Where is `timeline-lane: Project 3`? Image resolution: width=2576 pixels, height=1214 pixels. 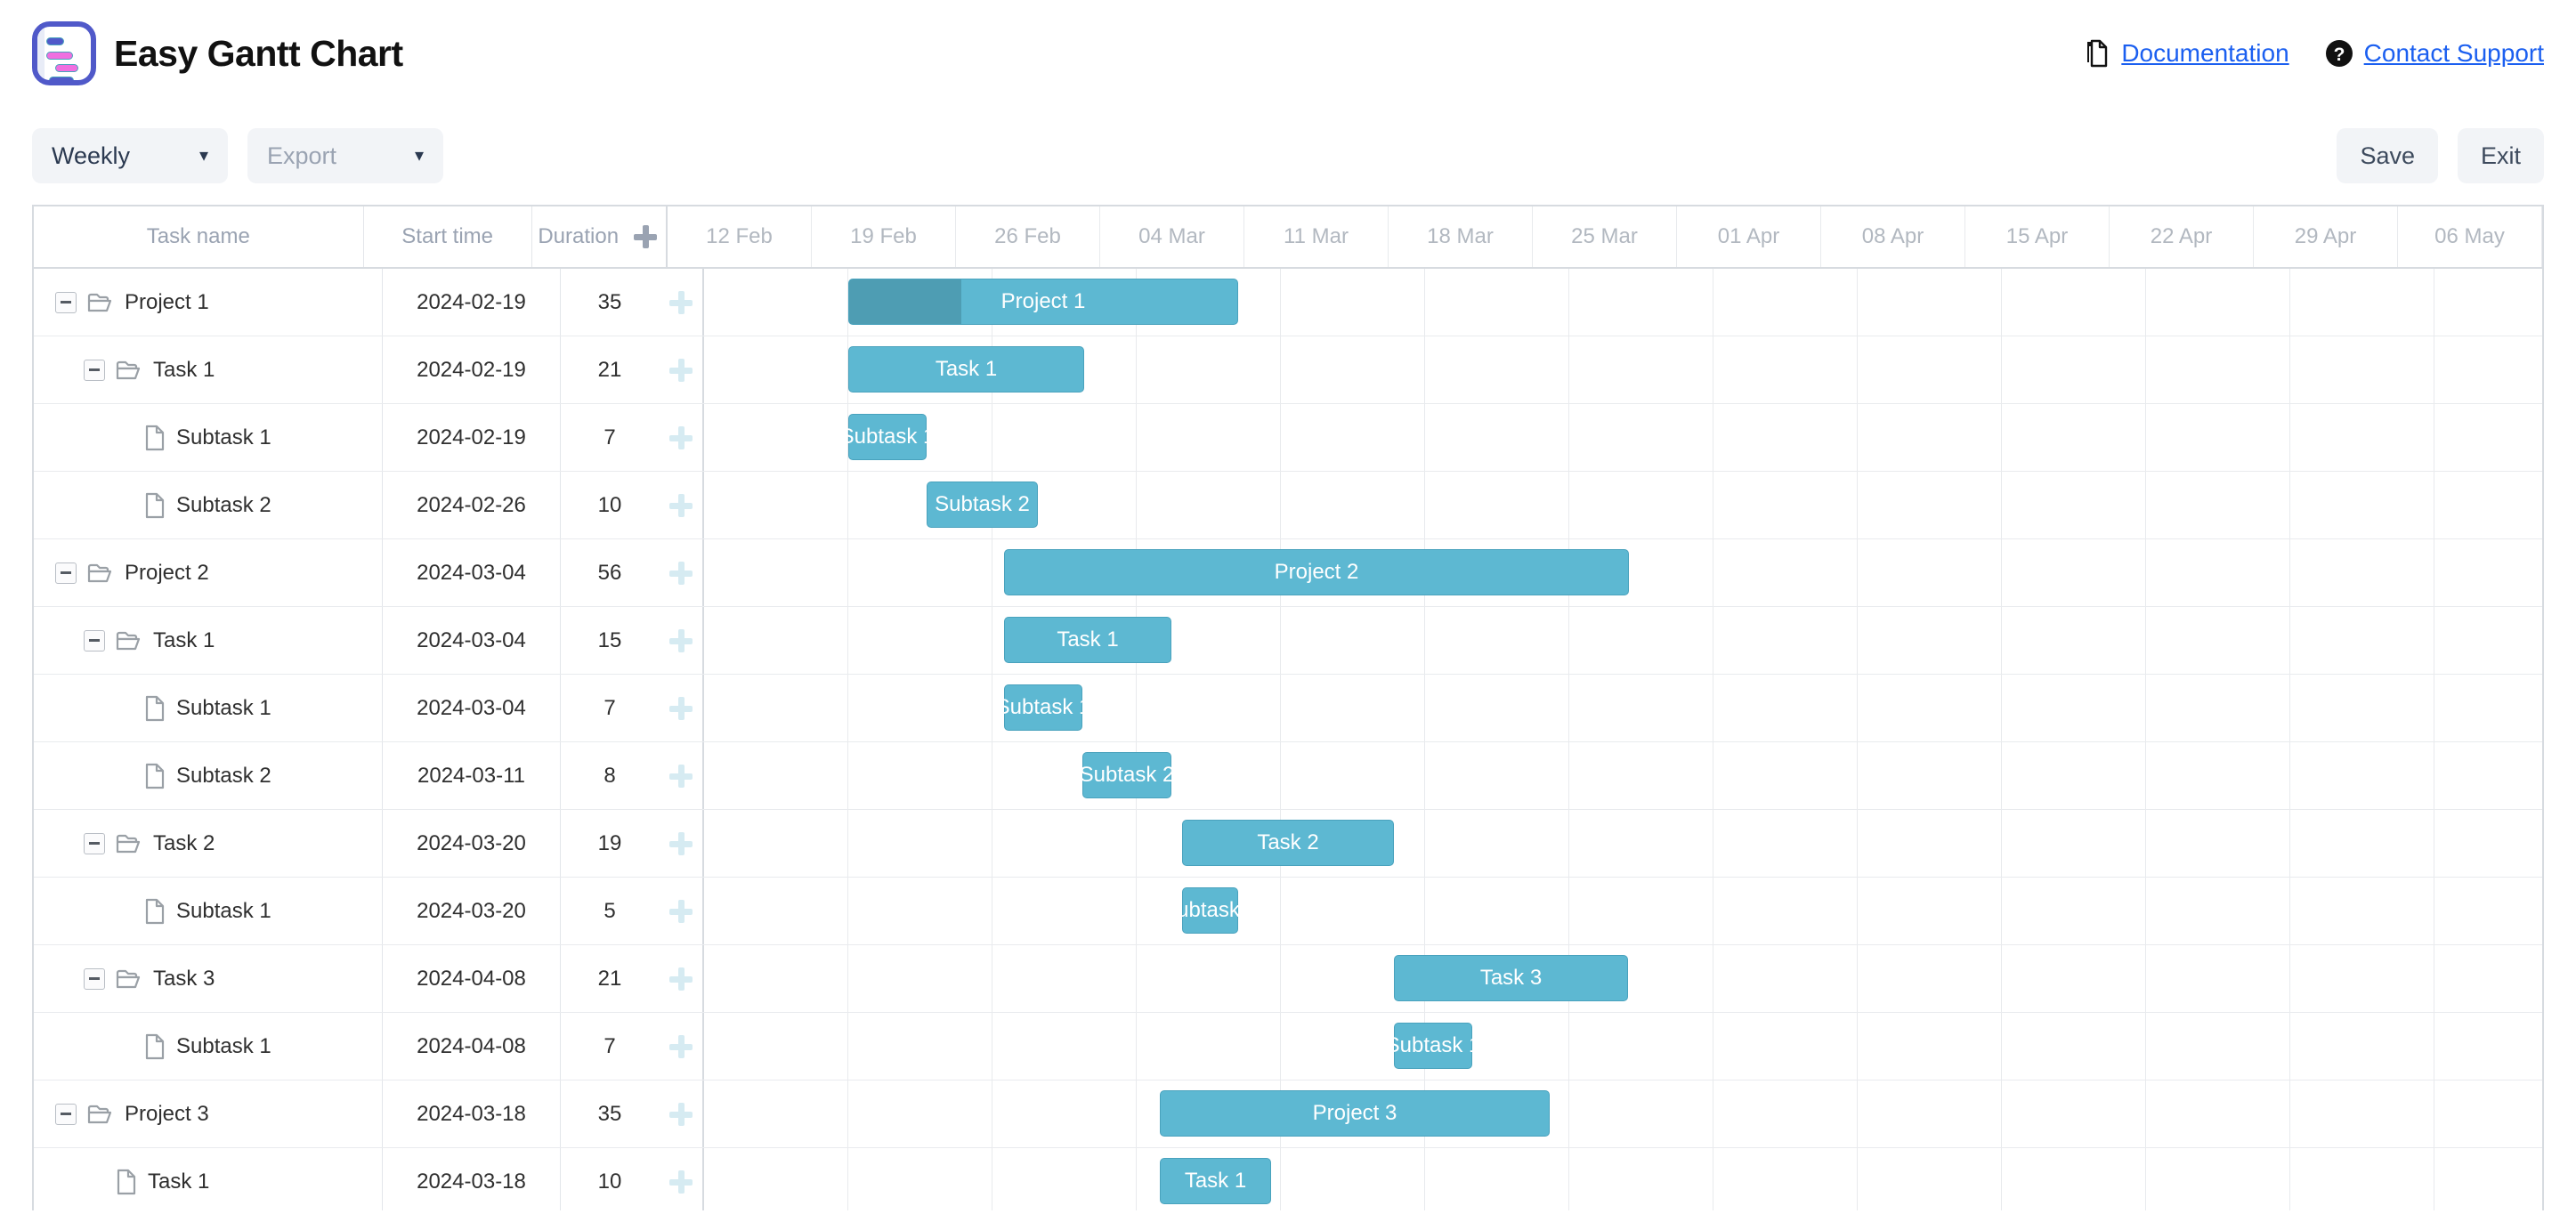
timeline-lane: Project 3 is located at coordinates (1623, 1113).